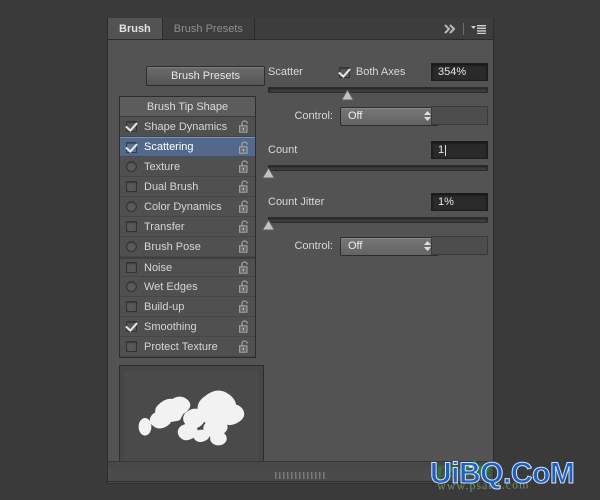 This screenshot has height=500, width=600. I want to click on list-item-label: Dual Brush, so click(171, 186).